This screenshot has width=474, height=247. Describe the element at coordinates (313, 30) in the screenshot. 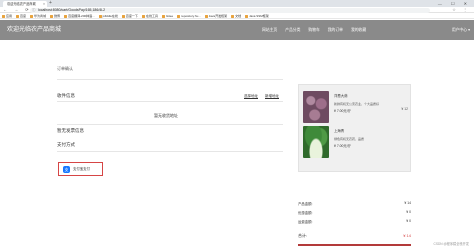

I see `nav-cart: 购物车` at that location.